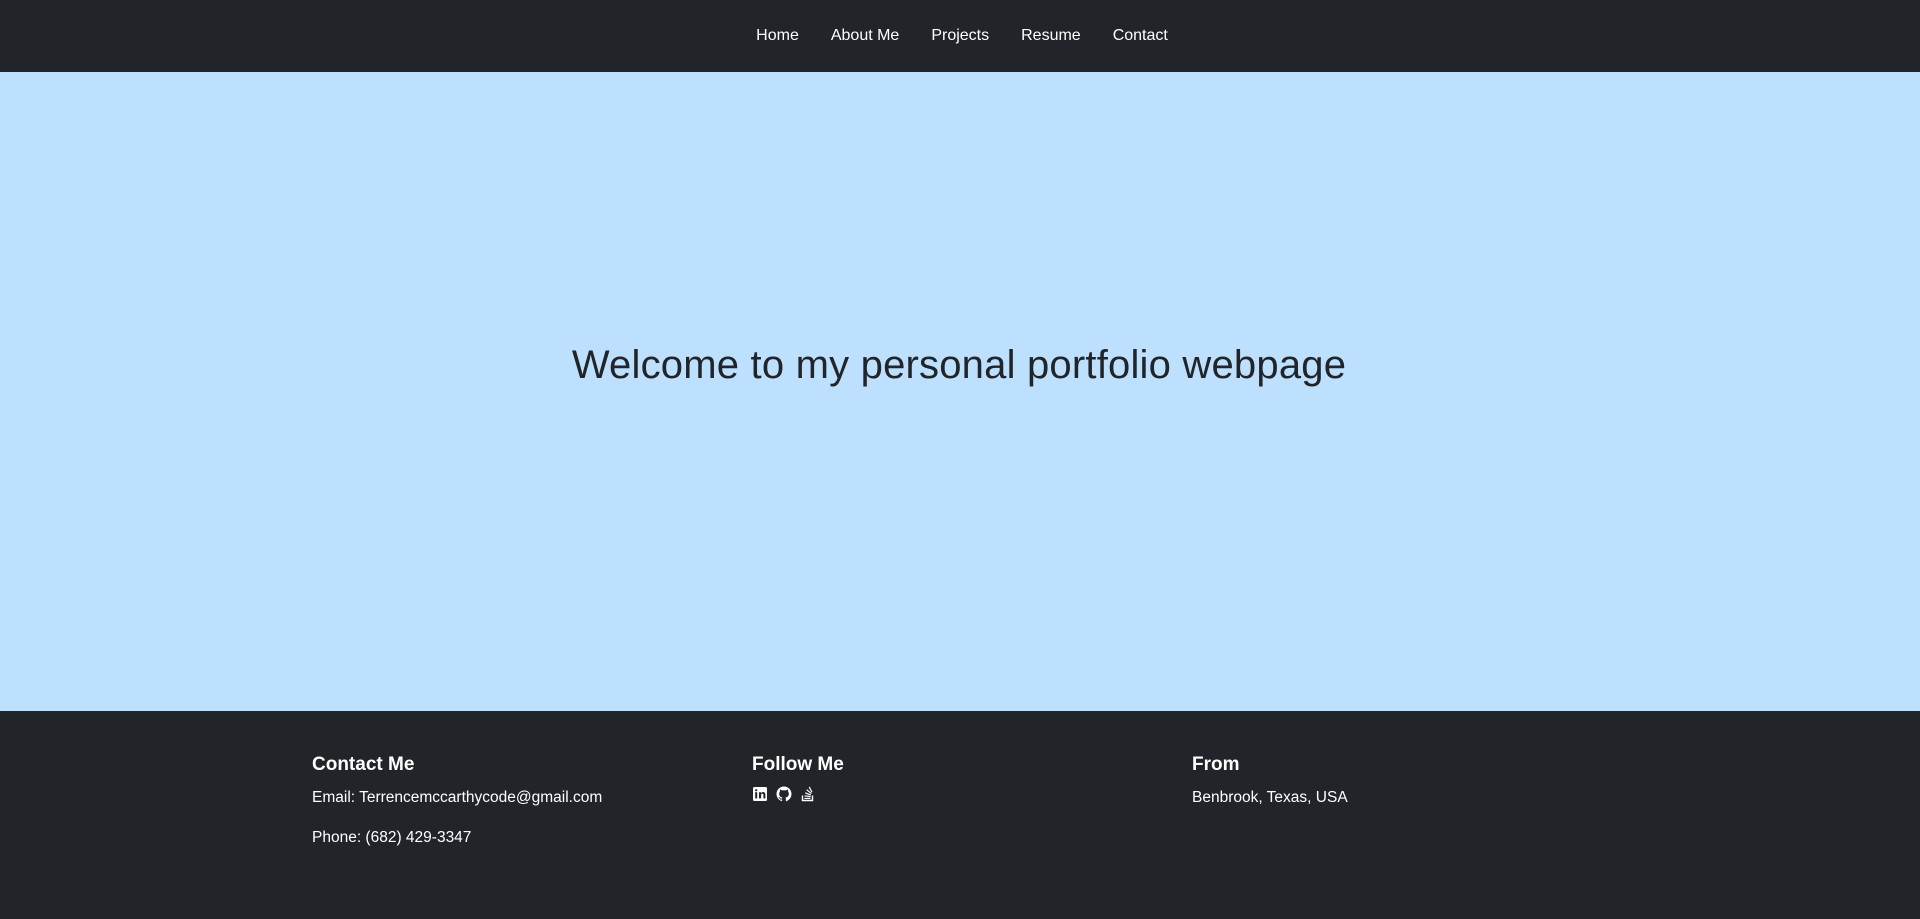  I want to click on top-navbar: Home About Me Projects Resume Contact, so click(960, 36).